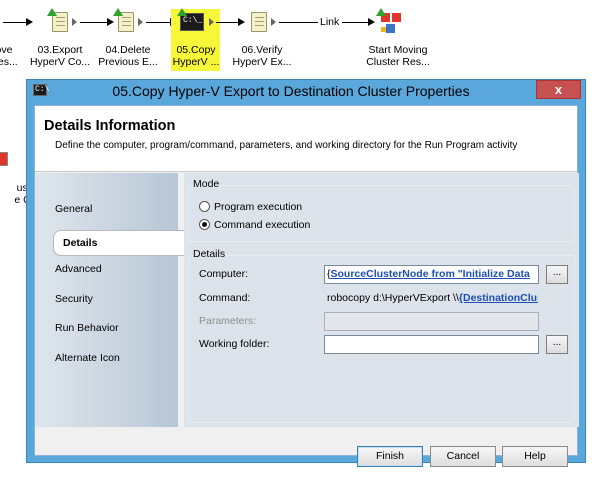 This screenshot has width=602, height=480. What do you see at coordinates (225, 298) in the screenshot?
I see `command-label: Command:` at bounding box center [225, 298].